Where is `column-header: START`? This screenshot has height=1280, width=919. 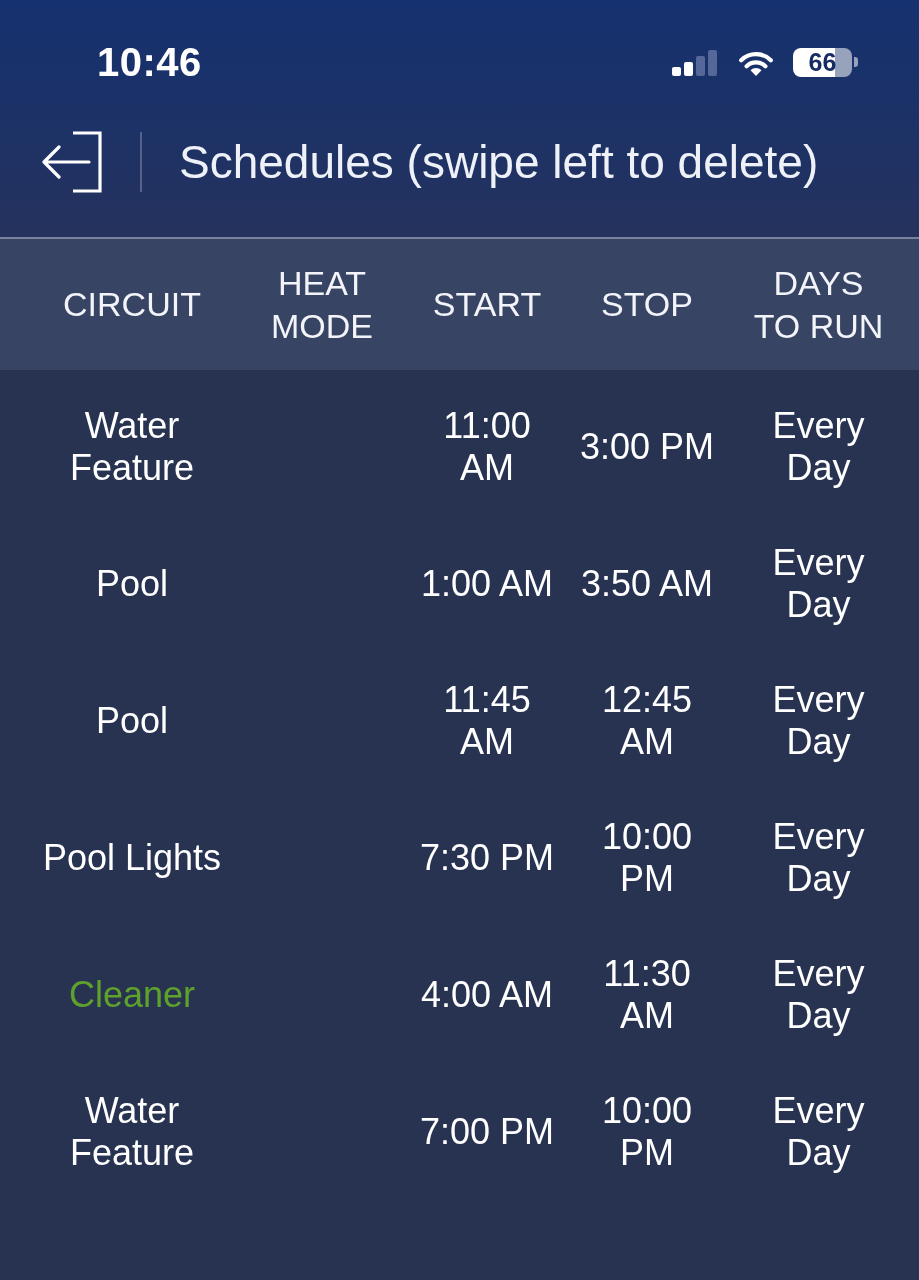 column-header: START is located at coordinates (487, 304).